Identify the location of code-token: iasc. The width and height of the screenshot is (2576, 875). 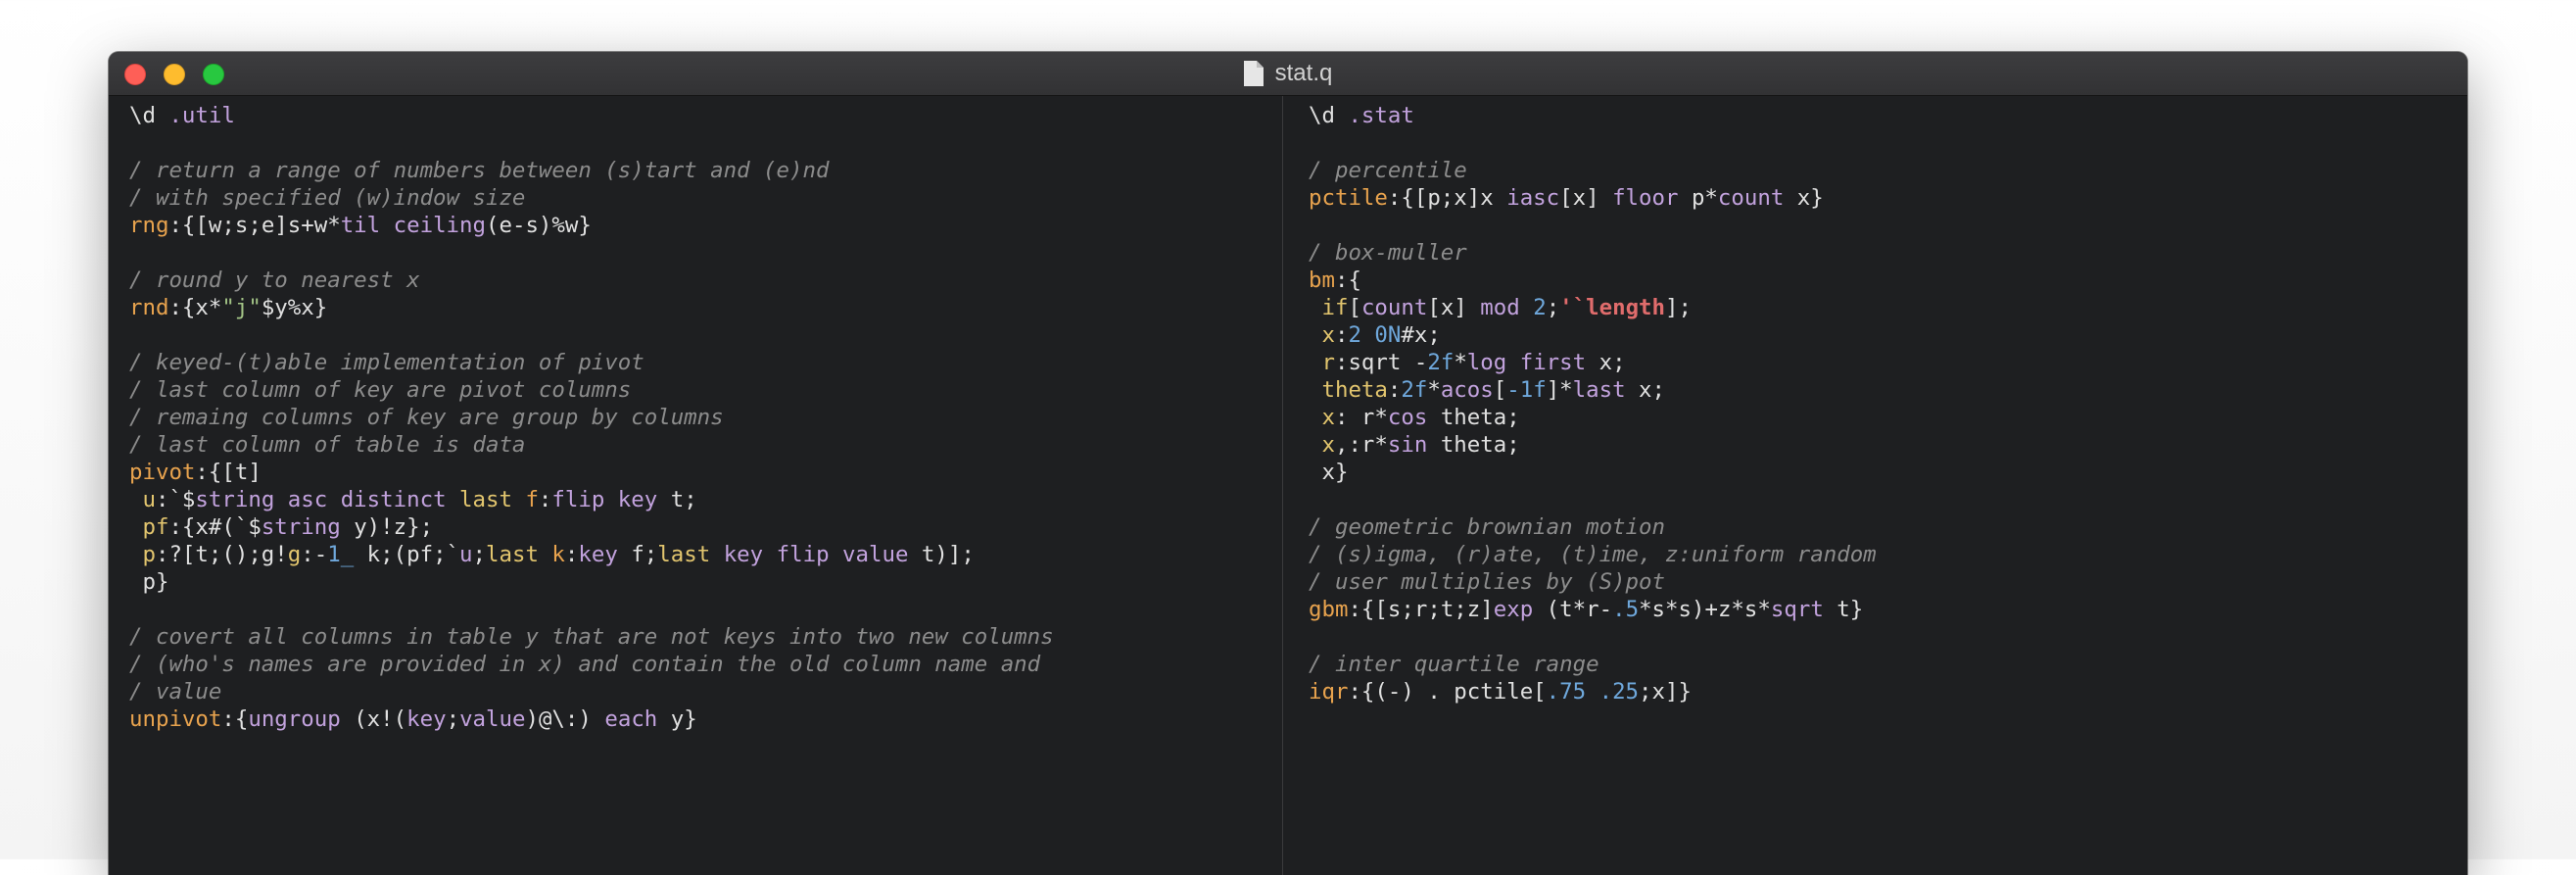
(1533, 198).